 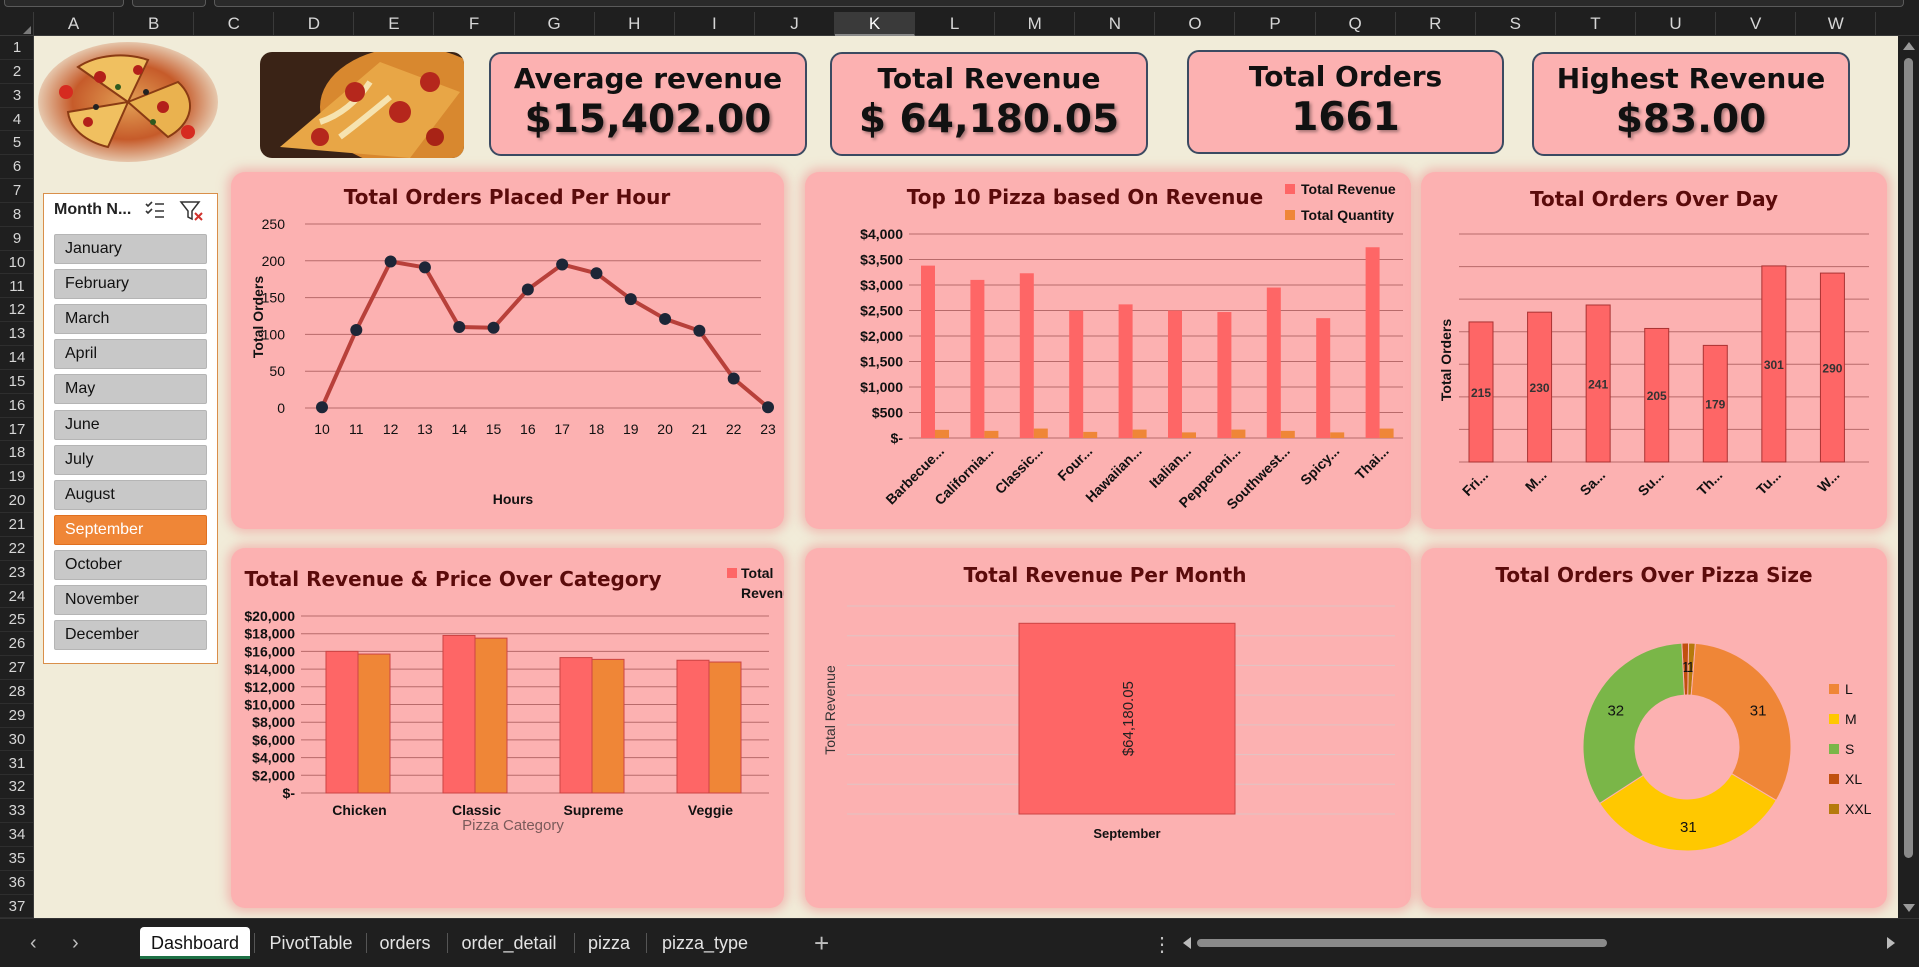 I want to click on column-header-o: O, so click(x=1195, y=24).